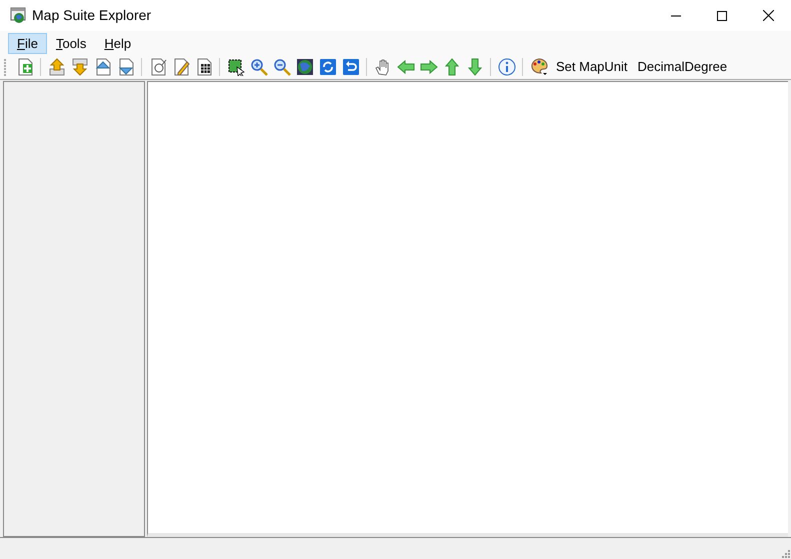 The image size is (791, 559). I want to click on refresh-icon, so click(327, 67).